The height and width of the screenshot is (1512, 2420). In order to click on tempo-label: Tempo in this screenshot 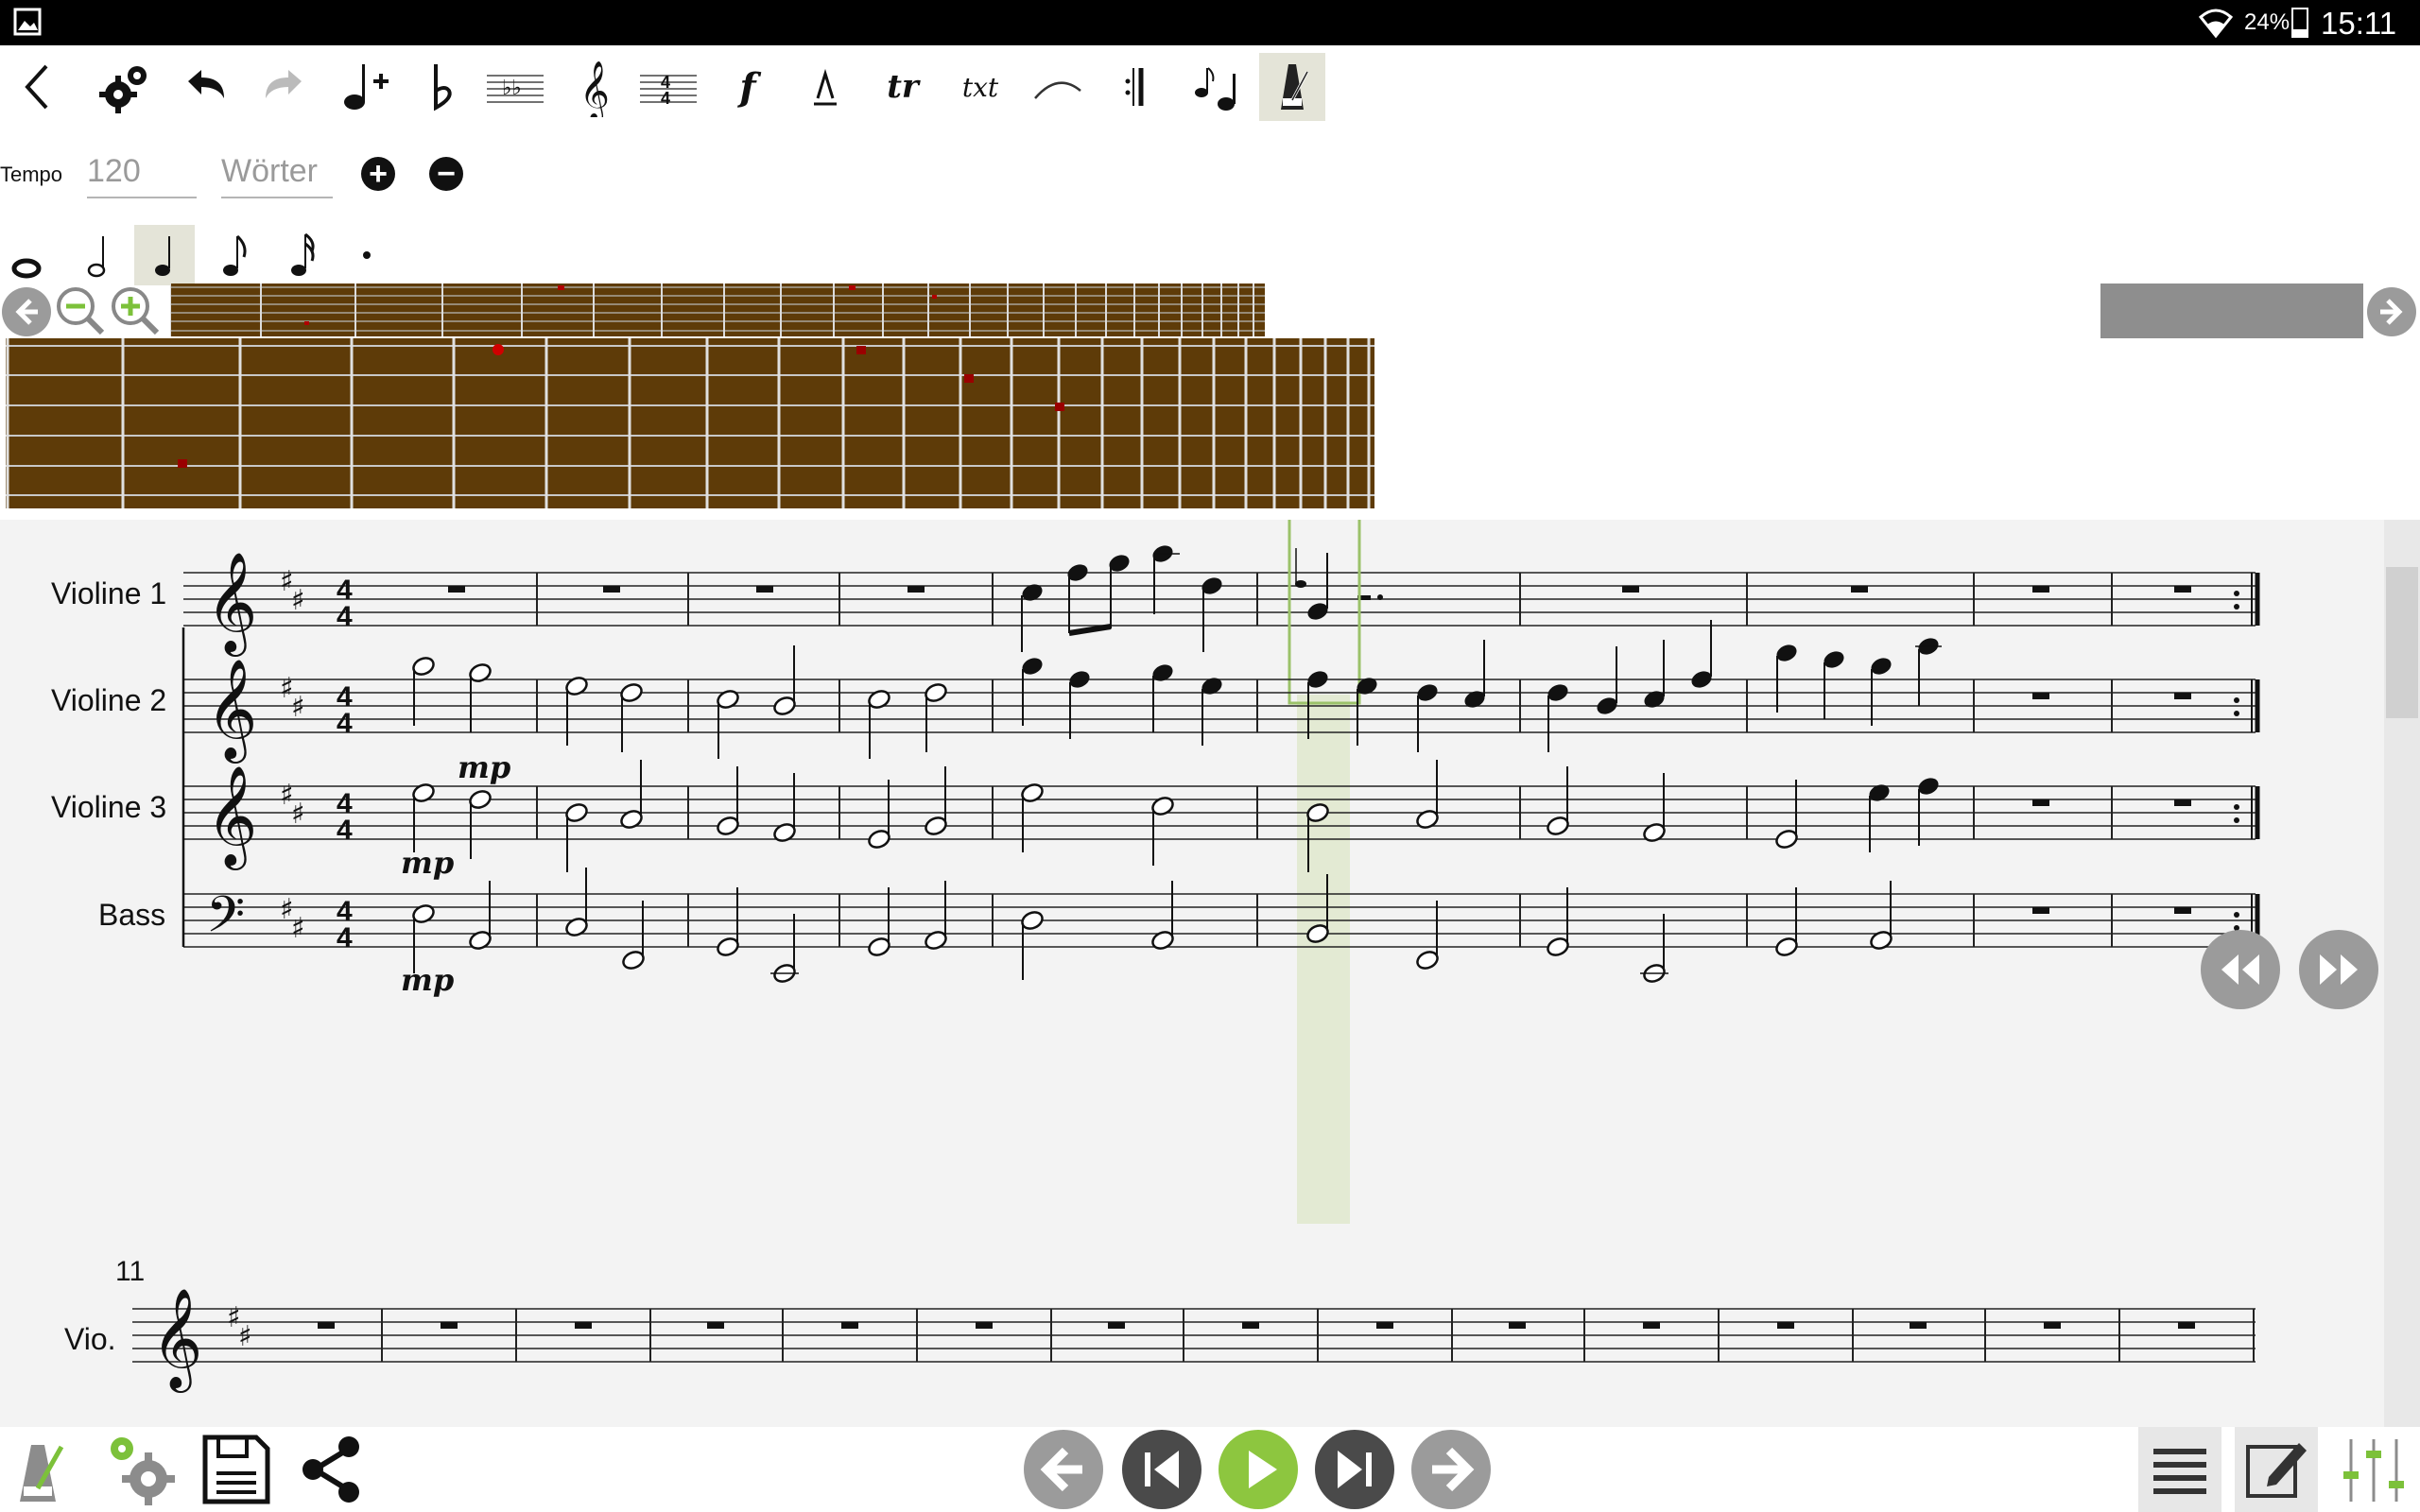, I will do `click(32, 174)`.